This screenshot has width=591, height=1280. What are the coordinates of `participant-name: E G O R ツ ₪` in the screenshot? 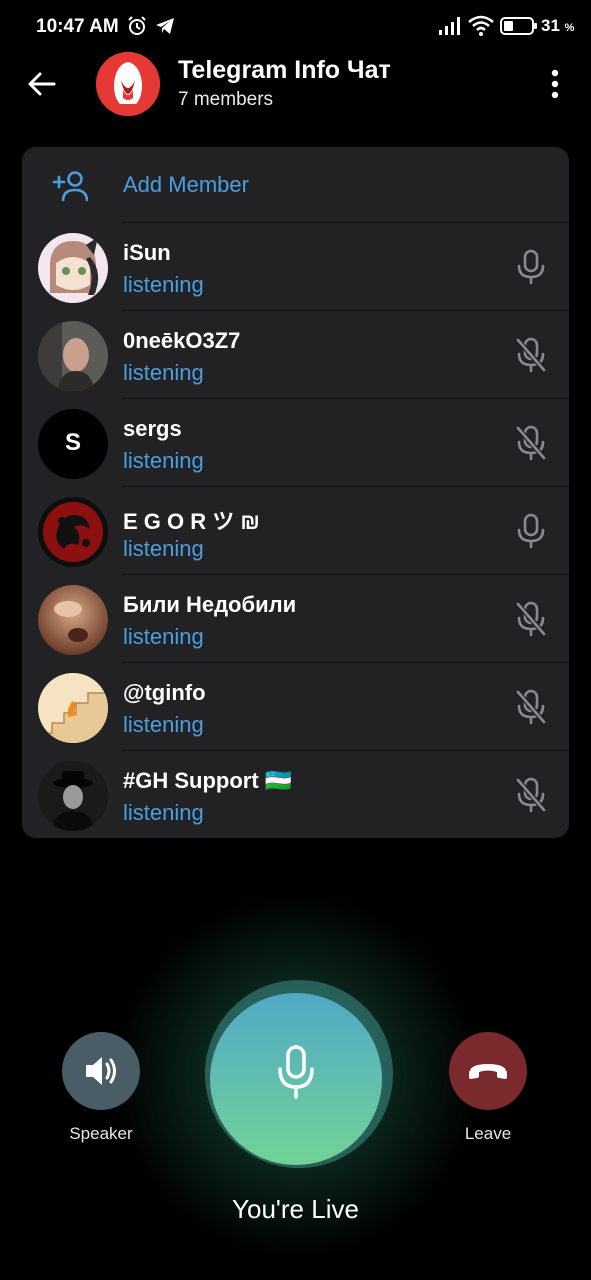 It's located at (191, 521).